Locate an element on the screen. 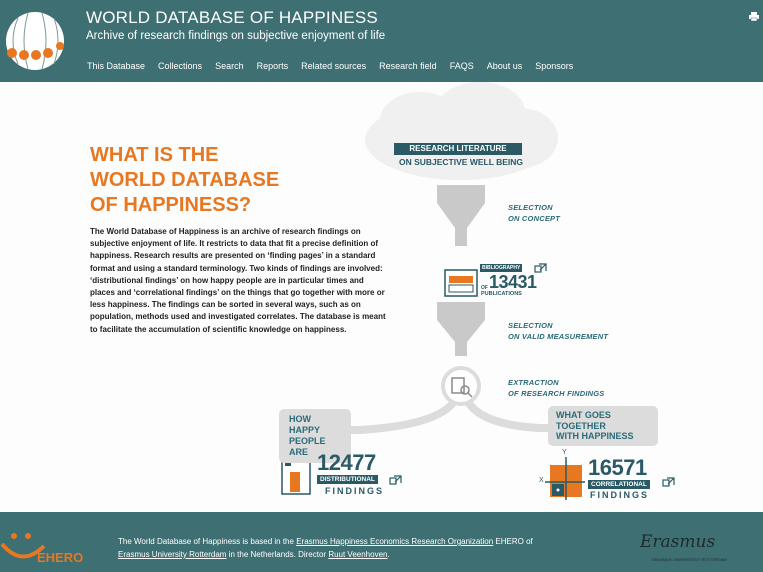 The height and width of the screenshot is (572, 763). step1-line1: SELECTION is located at coordinates (530, 207).